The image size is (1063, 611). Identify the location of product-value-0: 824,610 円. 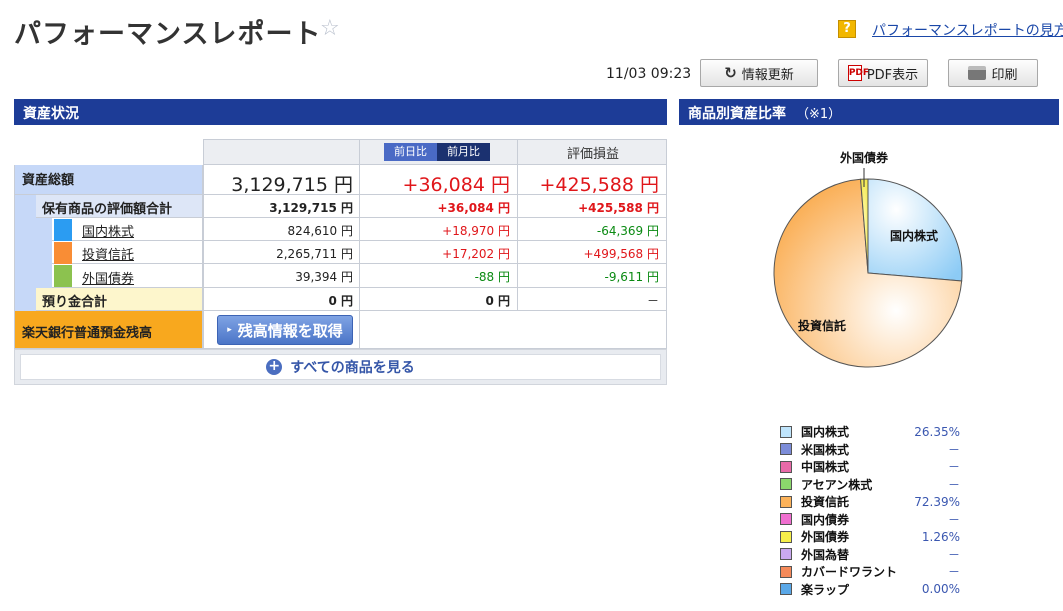
(320, 231).